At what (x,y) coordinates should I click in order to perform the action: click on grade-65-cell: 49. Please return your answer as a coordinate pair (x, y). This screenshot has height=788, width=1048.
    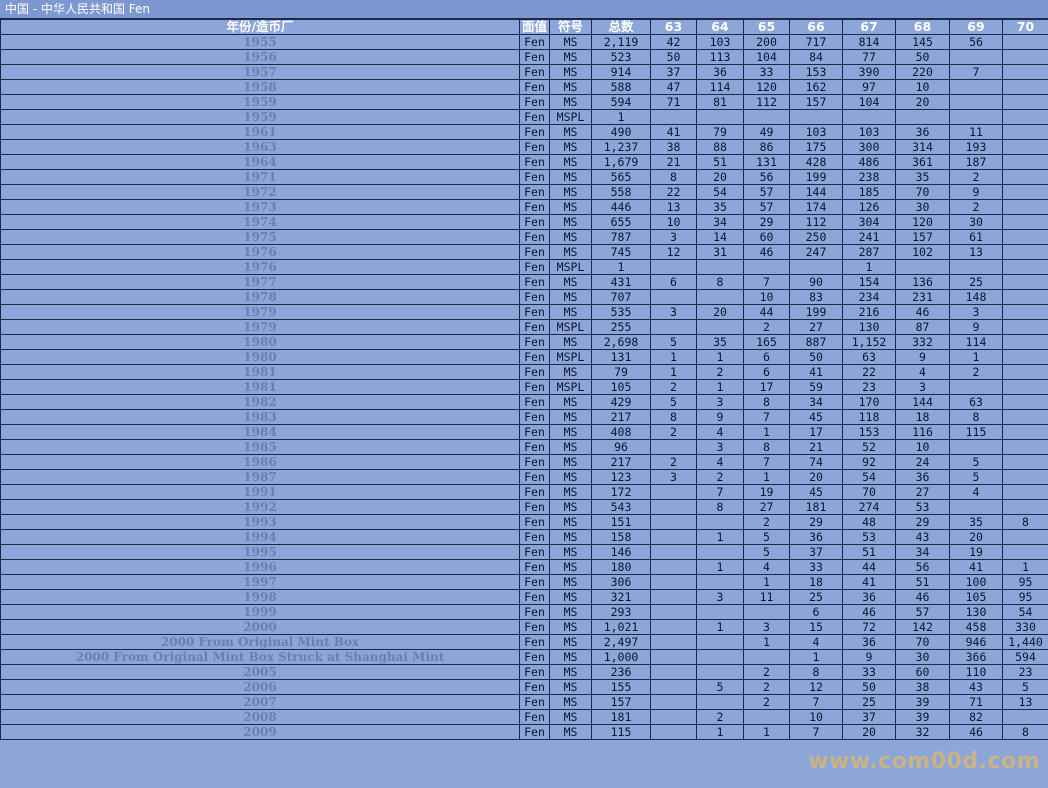
    Looking at the image, I should click on (766, 132).